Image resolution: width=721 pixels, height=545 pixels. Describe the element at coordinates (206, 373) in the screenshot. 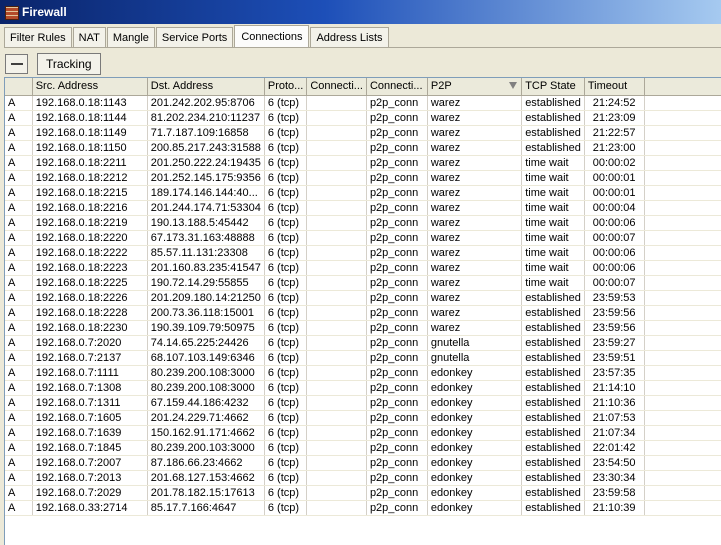

I see `cell-dst-address: 80.239.200.108:3000` at that location.